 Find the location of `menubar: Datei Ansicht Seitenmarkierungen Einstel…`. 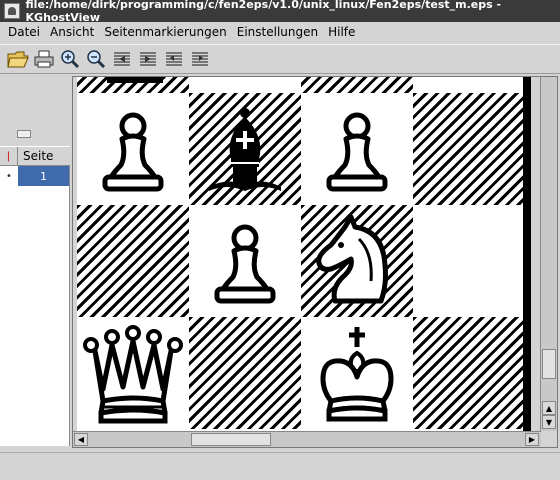

menubar: Datei Ansicht Seitenmarkierungen Einstel… is located at coordinates (280, 32).